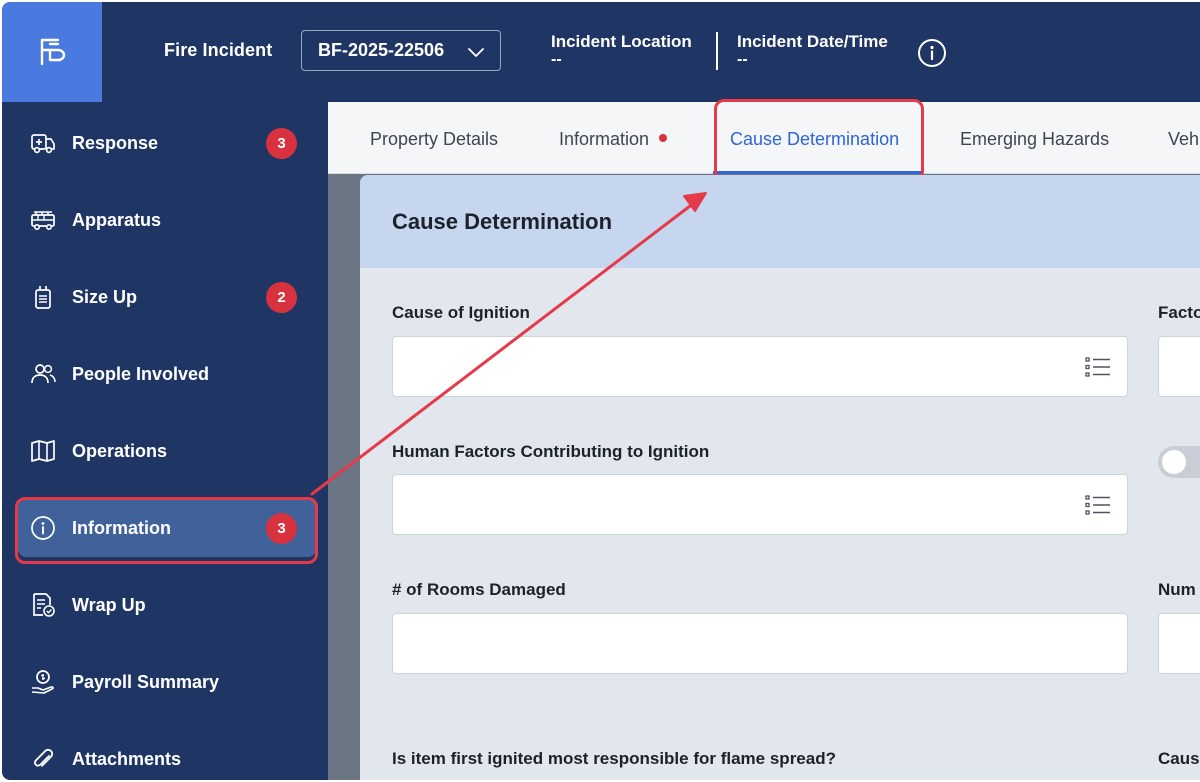 This screenshot has width=1200, height=782. I want to click on toggle-switch, so click(1179, 462).